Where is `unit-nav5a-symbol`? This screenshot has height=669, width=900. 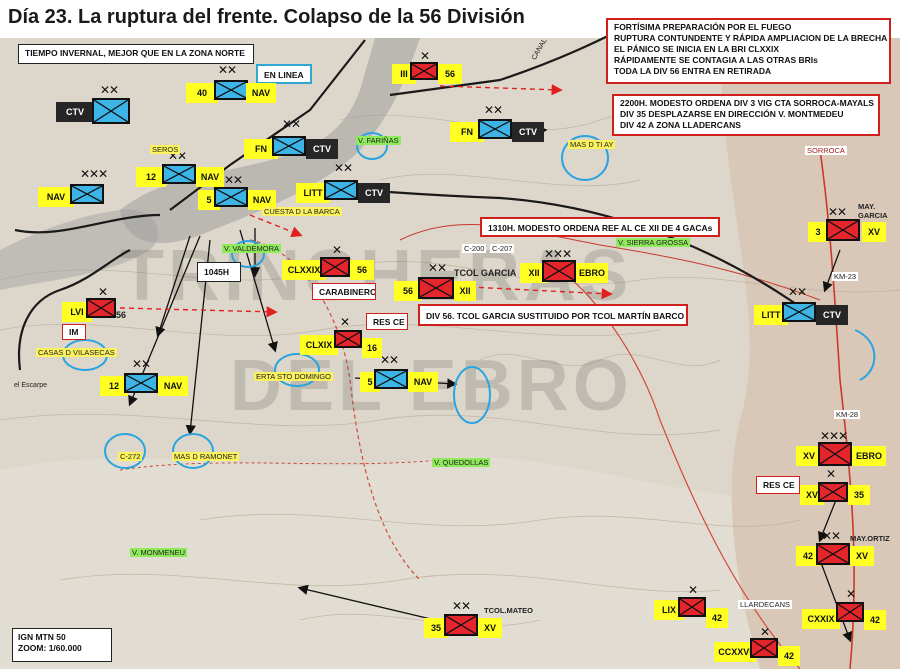 unit-nav5a-symbol is located at coordinates (231, 197).